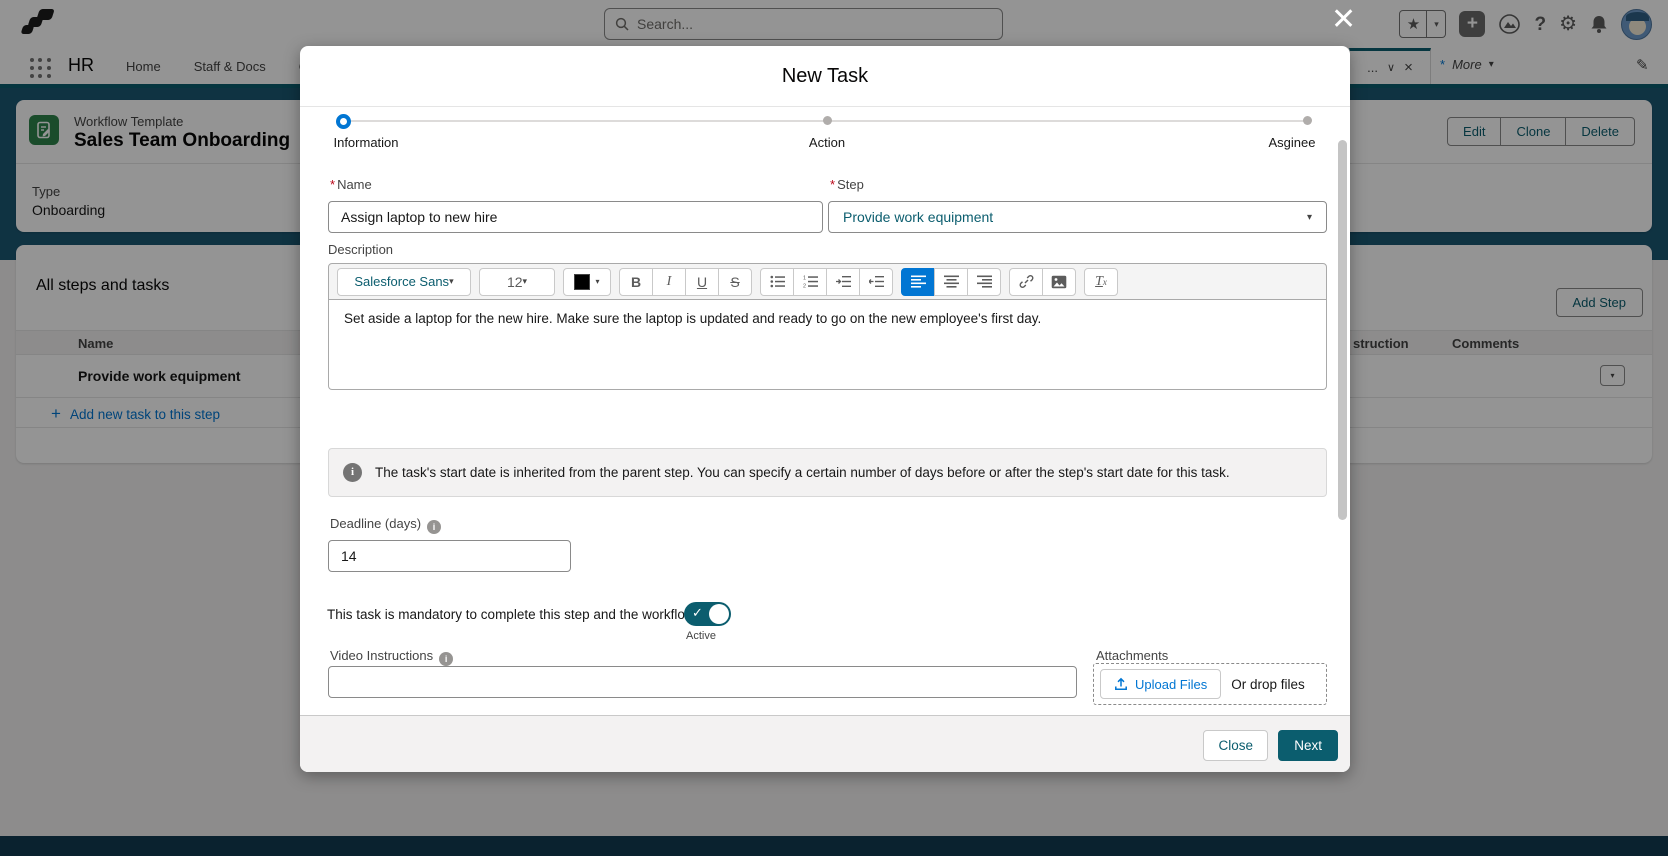 This screenshot has height=856, width=1668. I want to click on deadline-label: Deadline (days) i, so click(386, 525).